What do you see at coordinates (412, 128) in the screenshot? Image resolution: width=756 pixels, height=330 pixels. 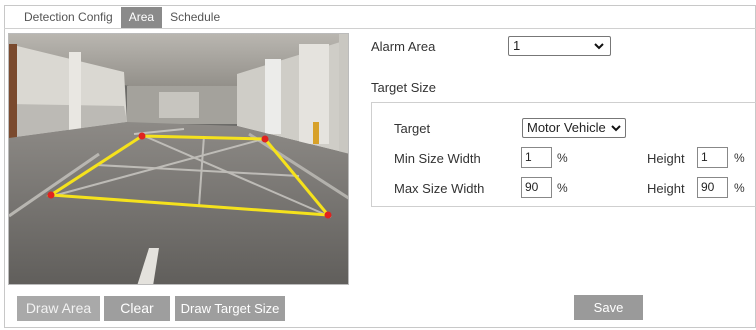 I see `target-label: Target` at bounding box center [412, 128].